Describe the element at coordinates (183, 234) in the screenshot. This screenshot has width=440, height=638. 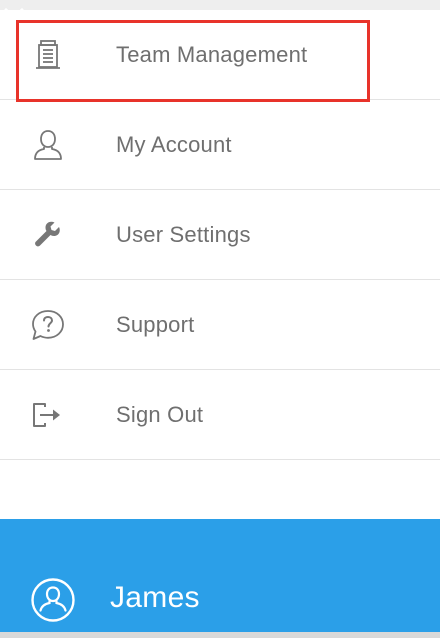
I see `menu-item-label: User Settings` at that location.